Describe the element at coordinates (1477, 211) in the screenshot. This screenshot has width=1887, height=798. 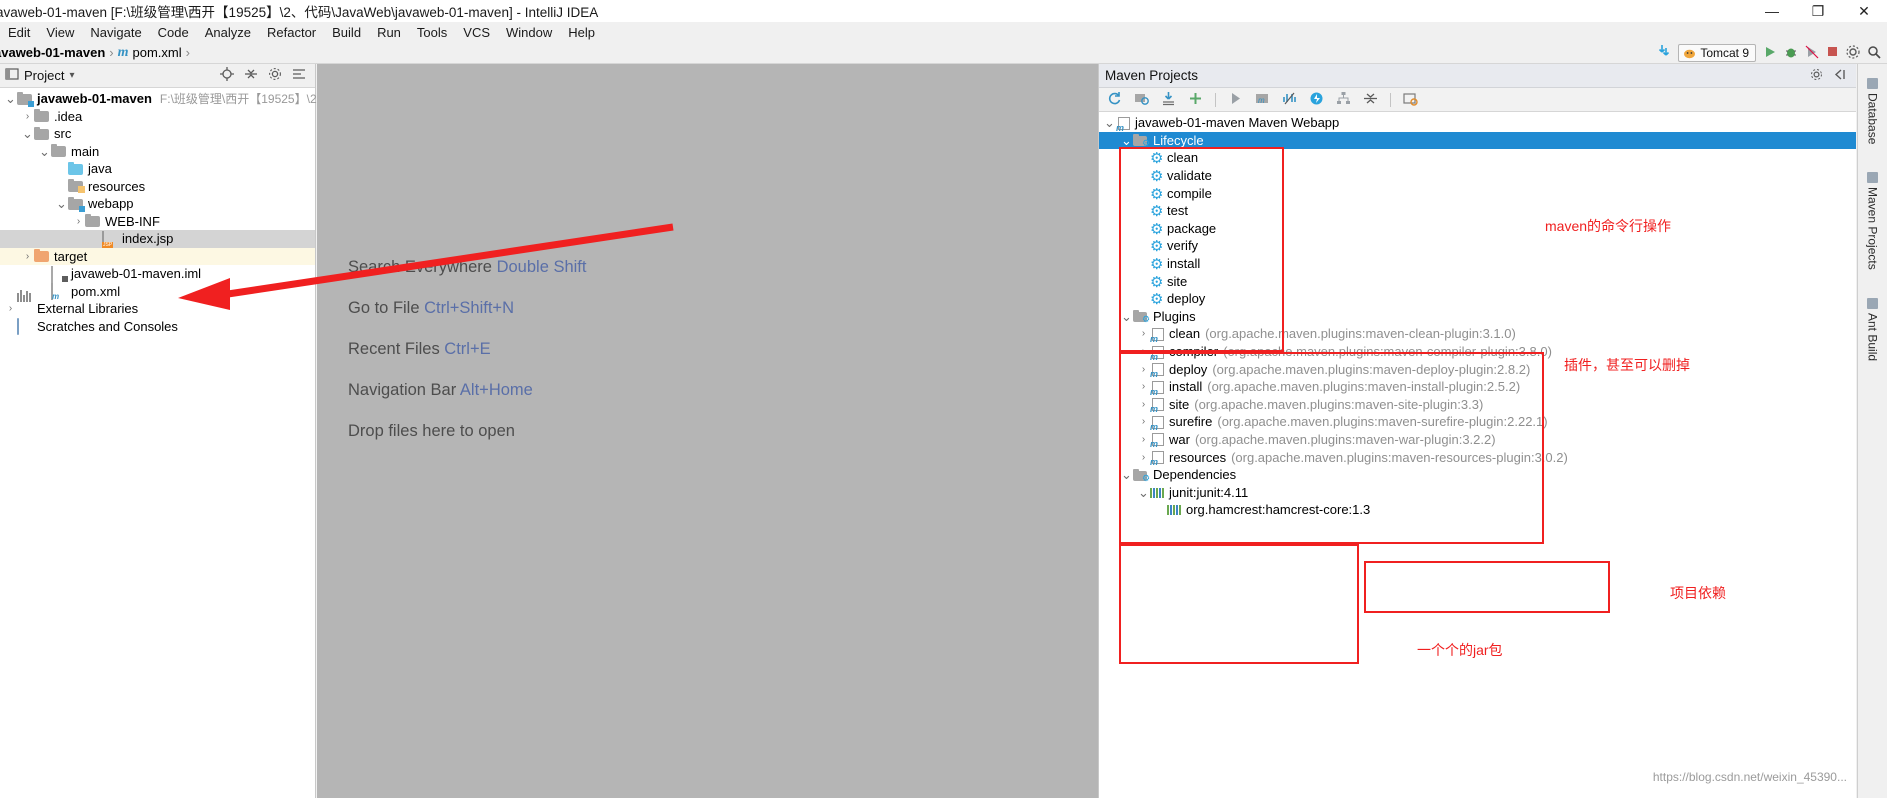
I see `maven-lifecycle-goal-row: test` at that location.